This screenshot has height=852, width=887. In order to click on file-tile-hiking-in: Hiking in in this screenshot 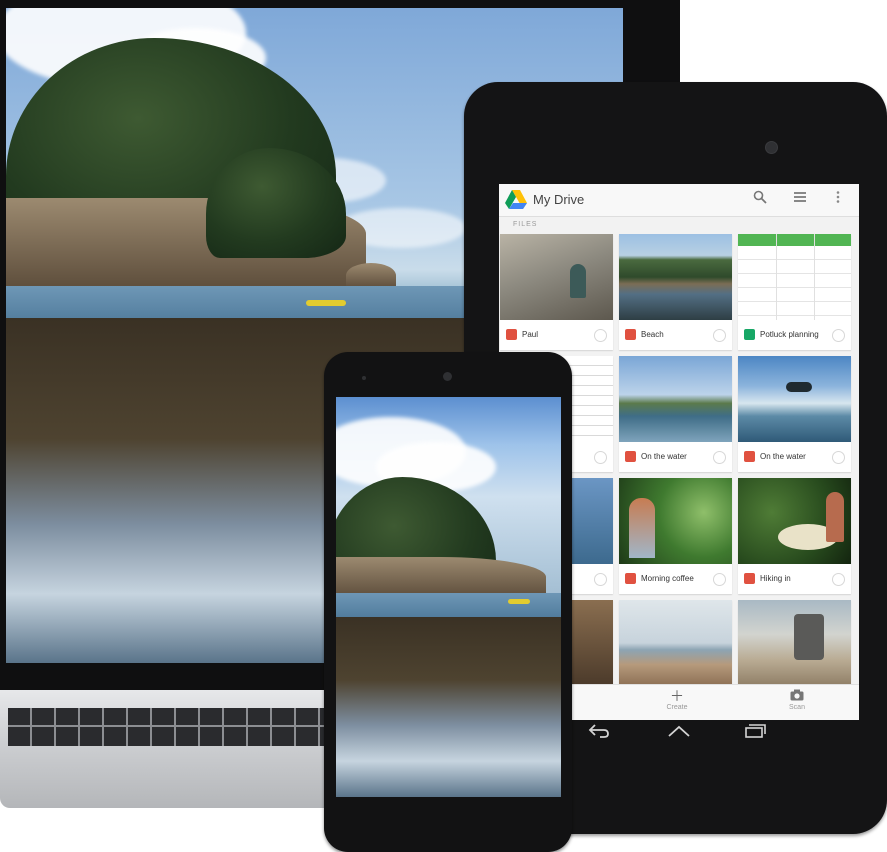, I will do `click(794, 536)`.